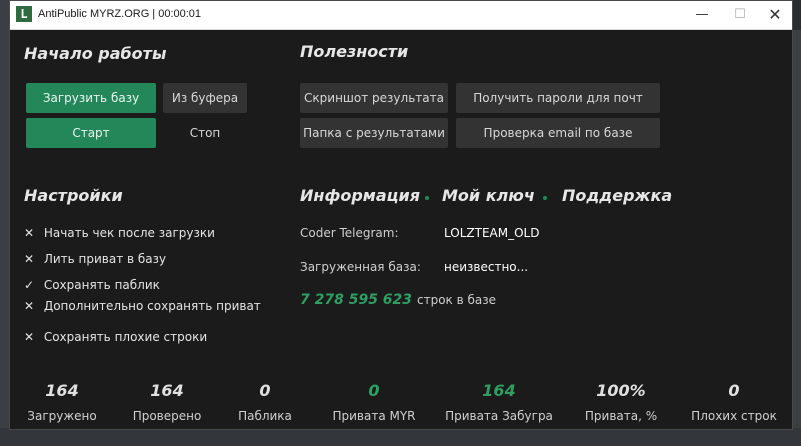 The height and width of the screenshot is (446, 801). Describe the element at coordinates (734, 416) in the screenshot. I see `stat-bad-lines-label: Плохих строк` at that location.